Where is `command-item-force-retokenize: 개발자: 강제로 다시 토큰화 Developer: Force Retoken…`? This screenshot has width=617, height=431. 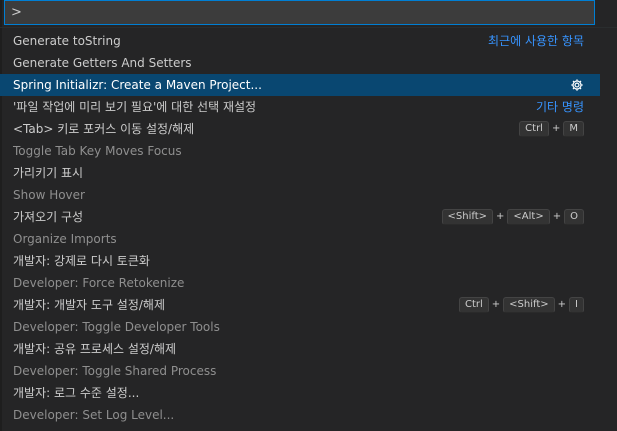 command-item-force-retokenize: 개발자: 강제로 다시 토큰화 Developer: Force Retoken… is located at coordinates (300, 272).